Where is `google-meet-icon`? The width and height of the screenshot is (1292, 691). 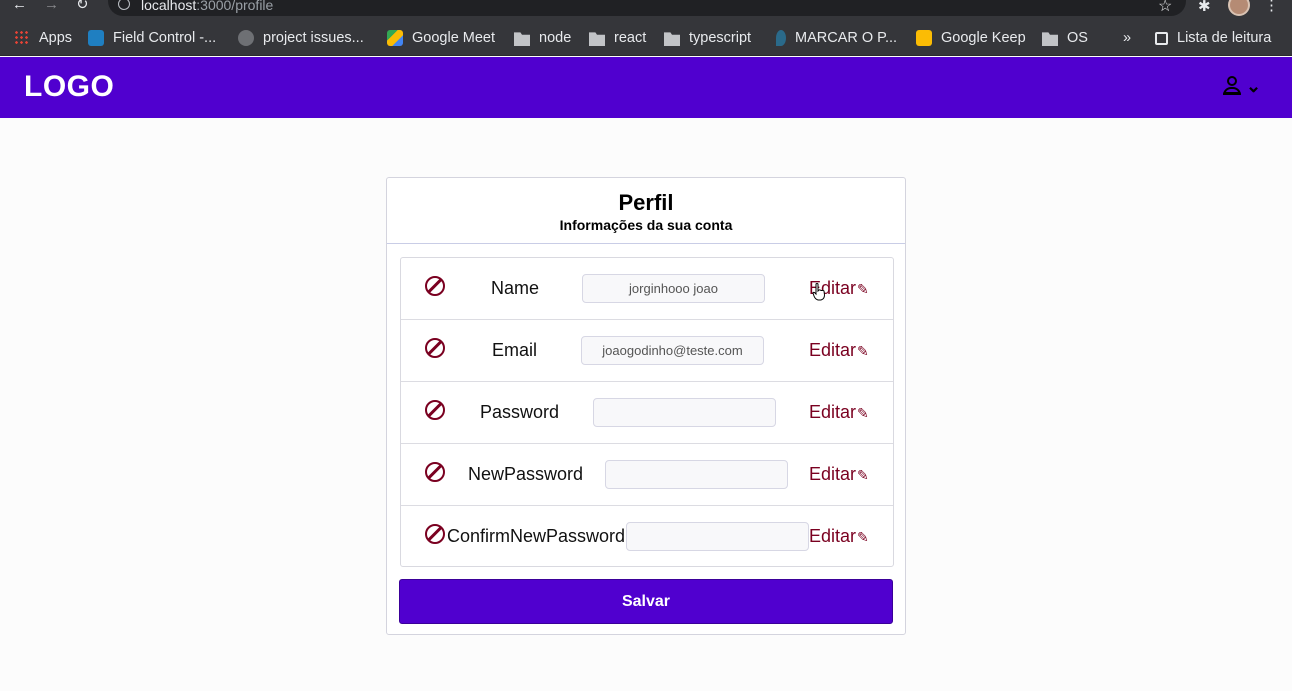 google-meet-icon is located at coordinates (395, 38).